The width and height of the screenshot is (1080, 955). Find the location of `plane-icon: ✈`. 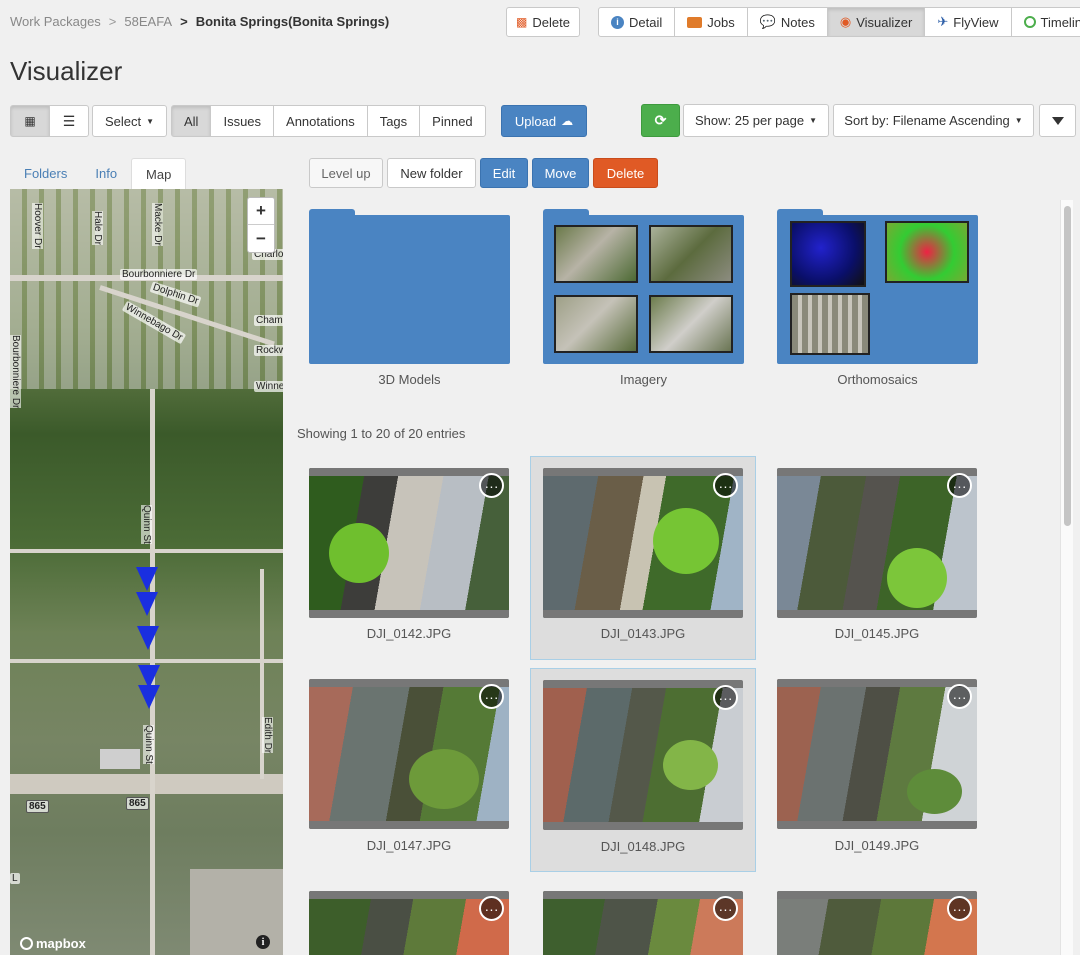

plane-icon: ✈ is located at coordinates (943, 21).